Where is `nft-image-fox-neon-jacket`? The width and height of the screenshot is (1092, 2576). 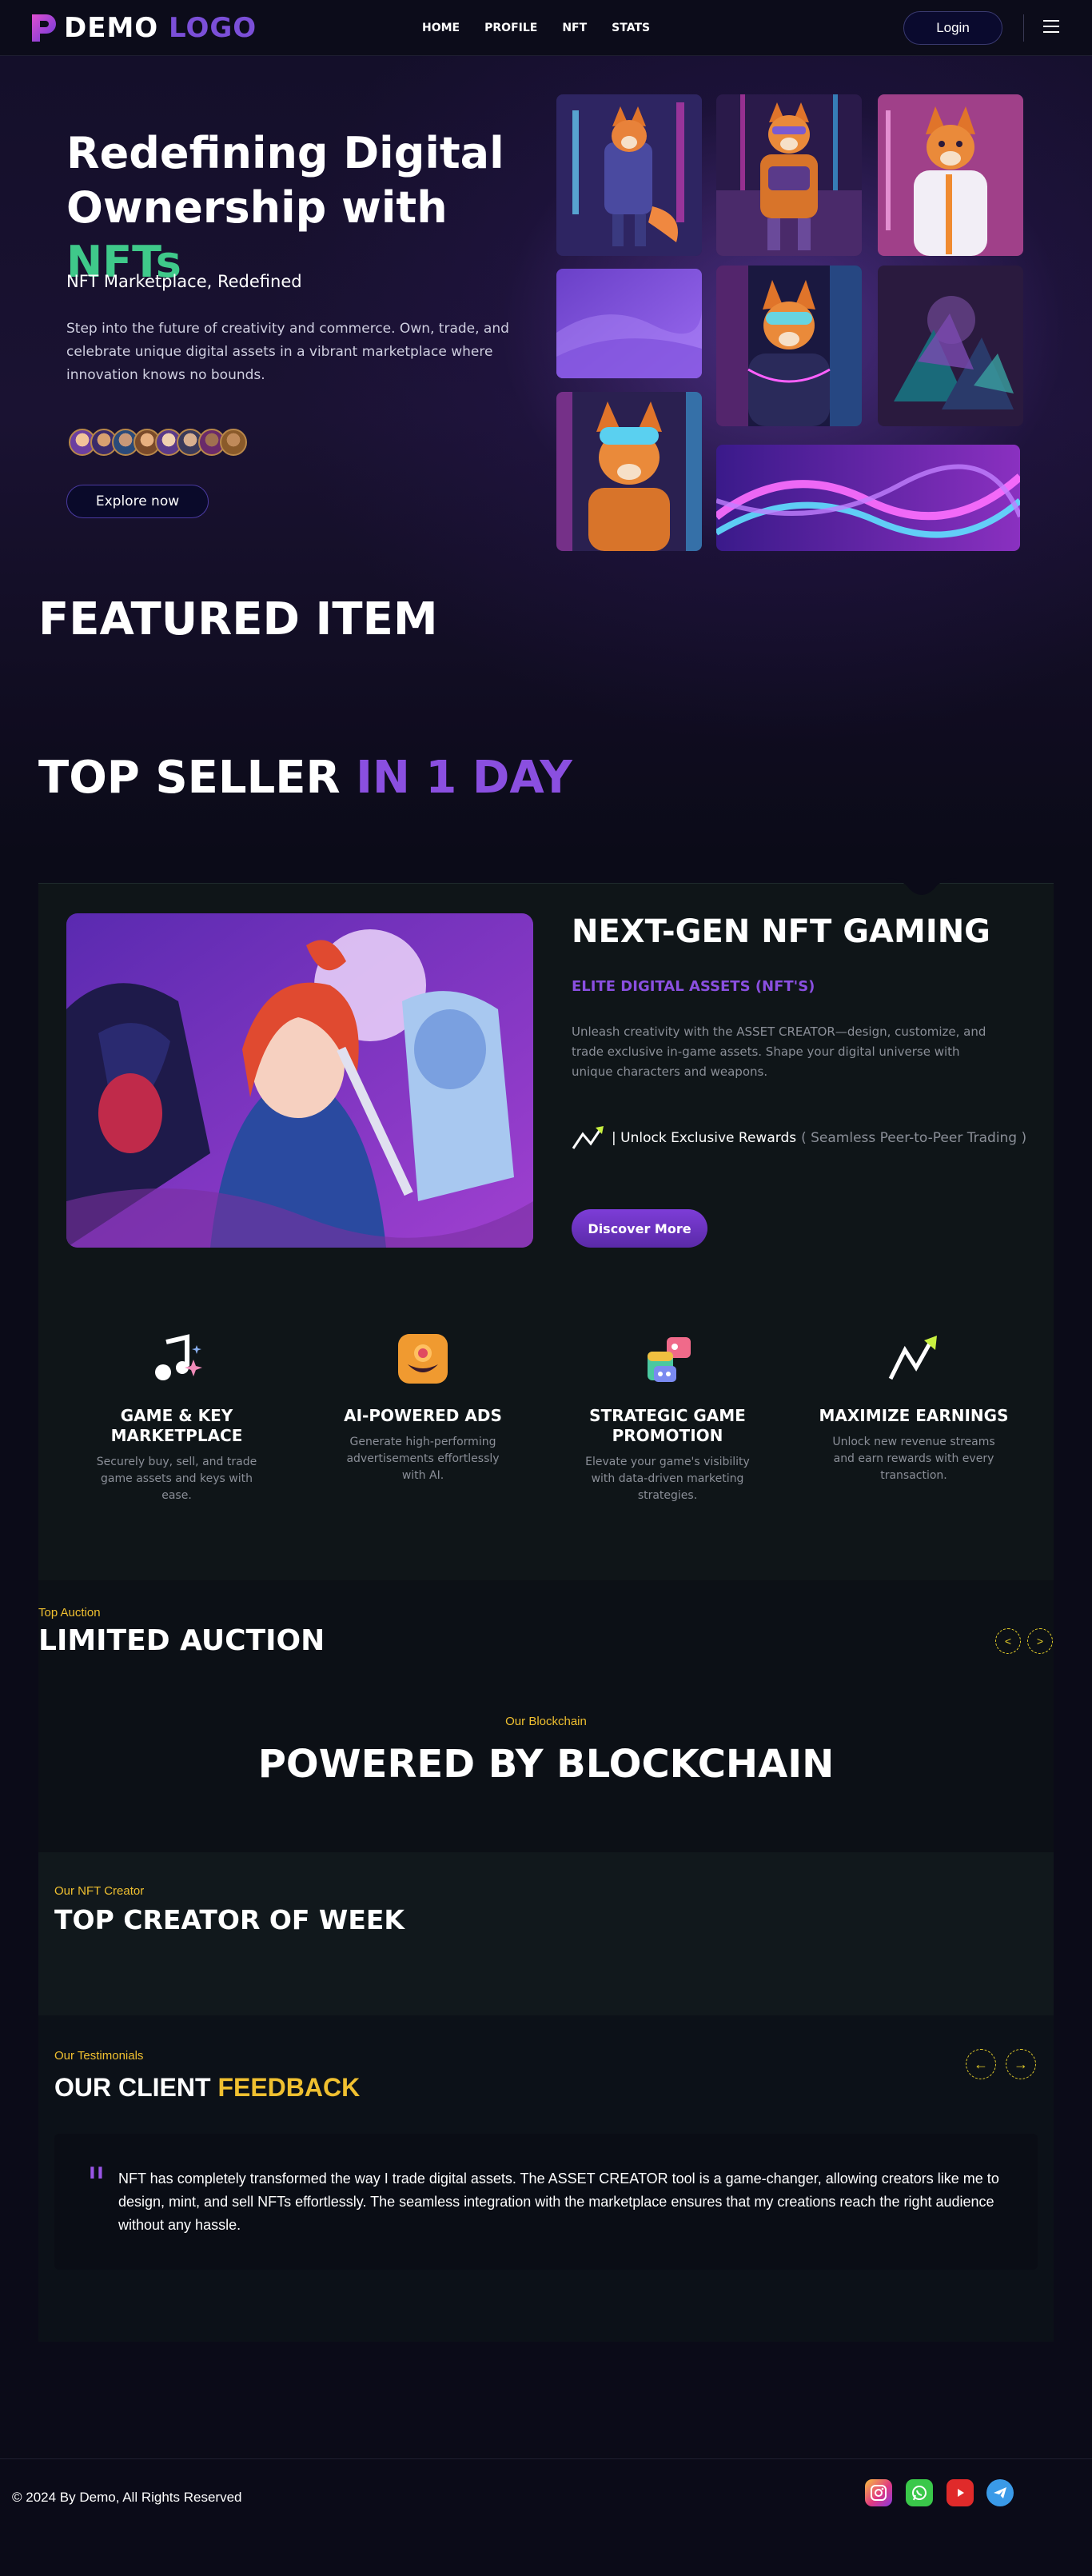
nft-image-fox-neon-jacket is located at coordinates (789, 346).